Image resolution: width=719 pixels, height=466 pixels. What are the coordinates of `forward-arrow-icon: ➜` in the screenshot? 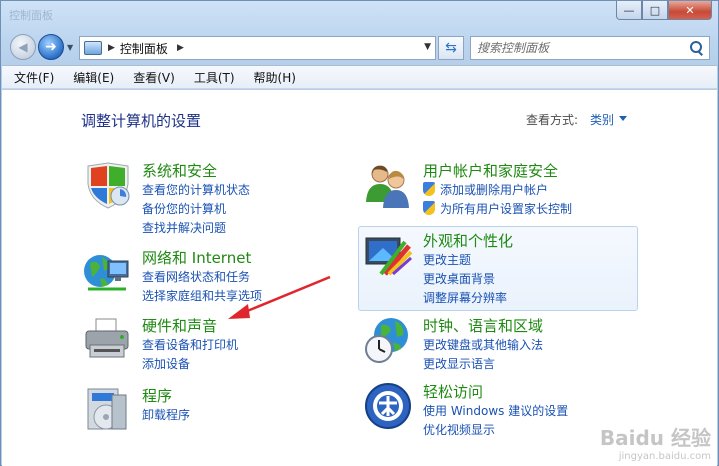 It's located at (51, 47).